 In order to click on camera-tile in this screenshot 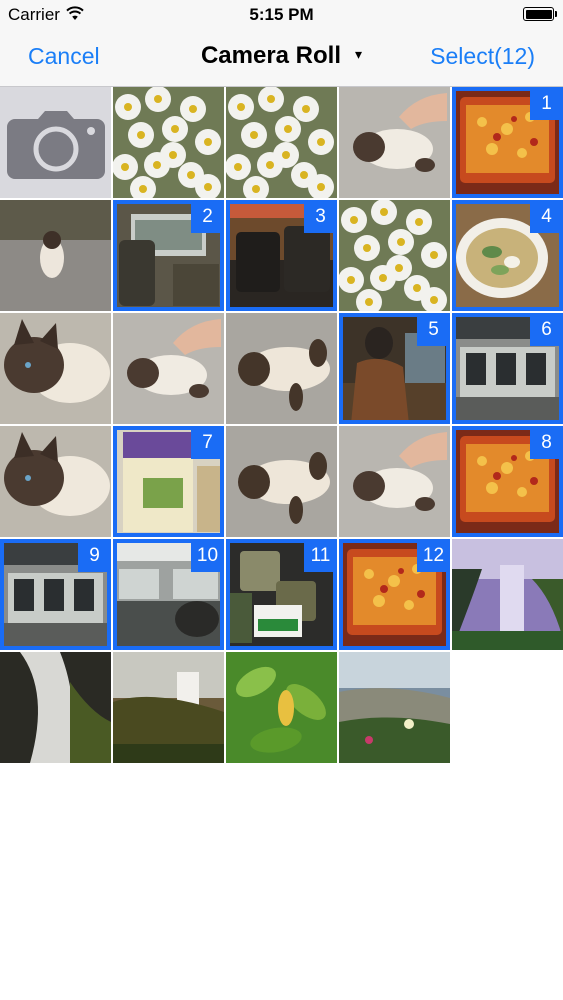, I will do `click(55, 142)`.